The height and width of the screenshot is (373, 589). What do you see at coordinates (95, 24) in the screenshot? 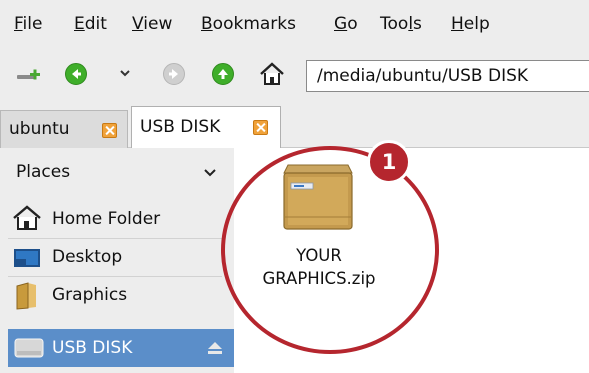
I see `menu-edit-label: dit` at bounding box center [95, 24].